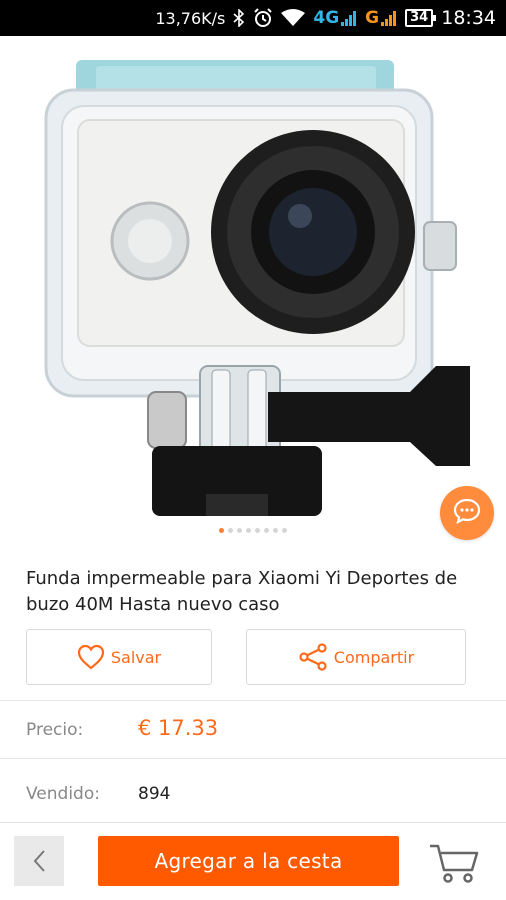 This screenshot has height=900, width=506. What do you see at coordinates (374, 657) in the screenshot?
I see `share-label: Compartir` at bounding box center [374, 657].